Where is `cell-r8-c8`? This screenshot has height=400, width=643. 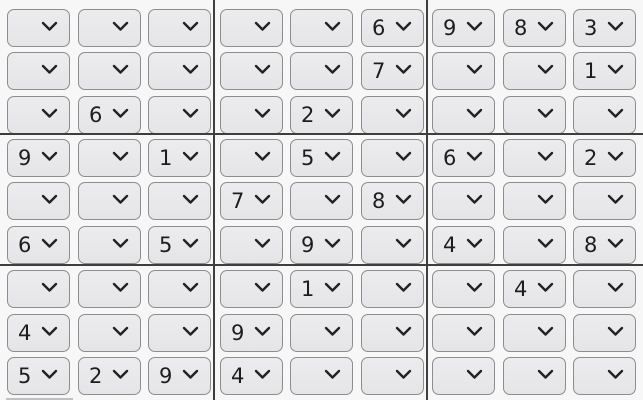 cell-r8-c8 is located at coordinates (534, 333).